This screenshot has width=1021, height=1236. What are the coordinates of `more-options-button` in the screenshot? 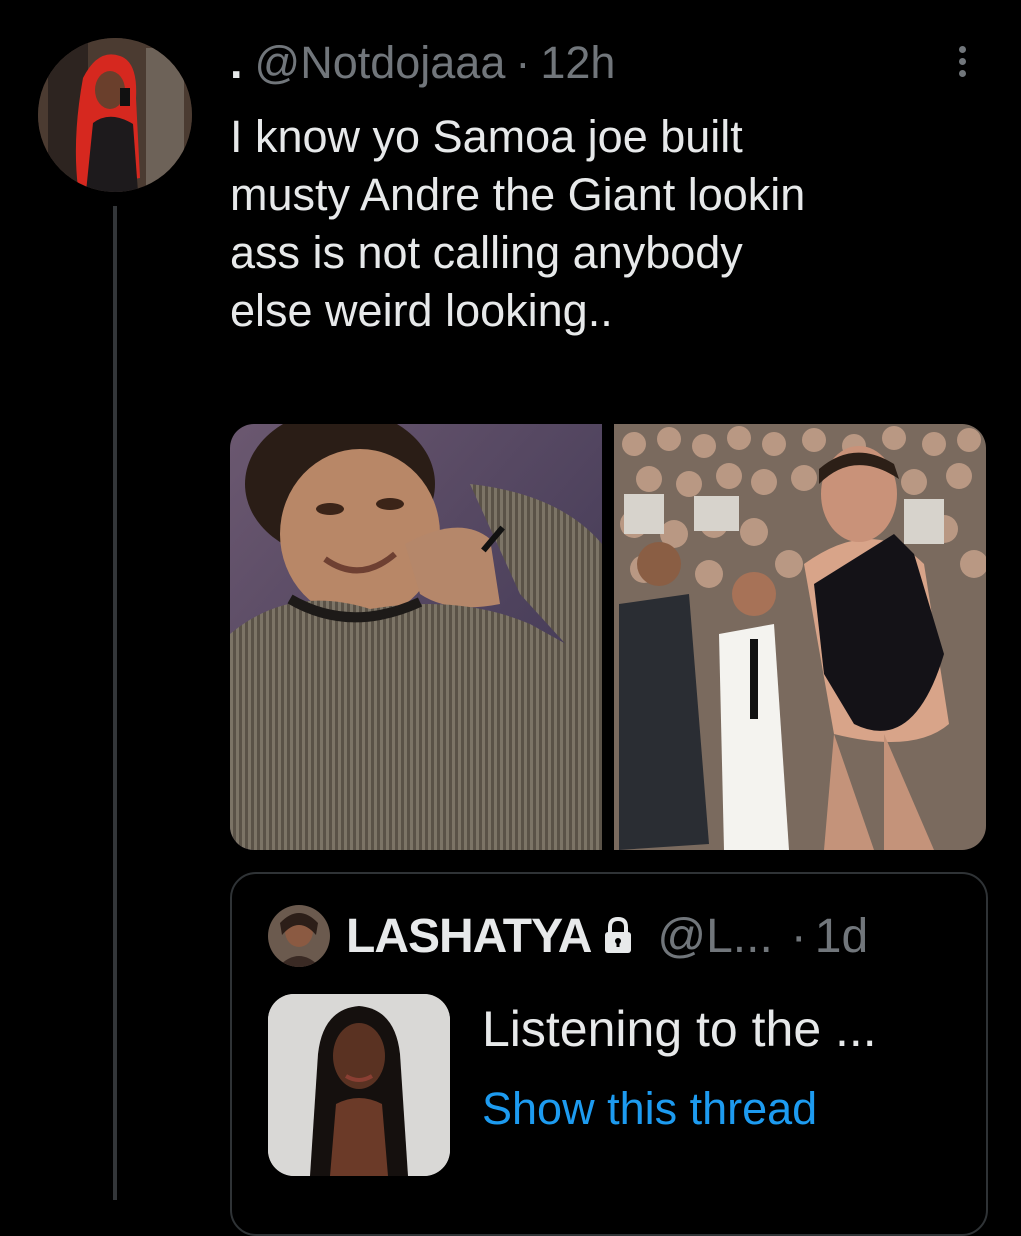 It's located at (962, 61).